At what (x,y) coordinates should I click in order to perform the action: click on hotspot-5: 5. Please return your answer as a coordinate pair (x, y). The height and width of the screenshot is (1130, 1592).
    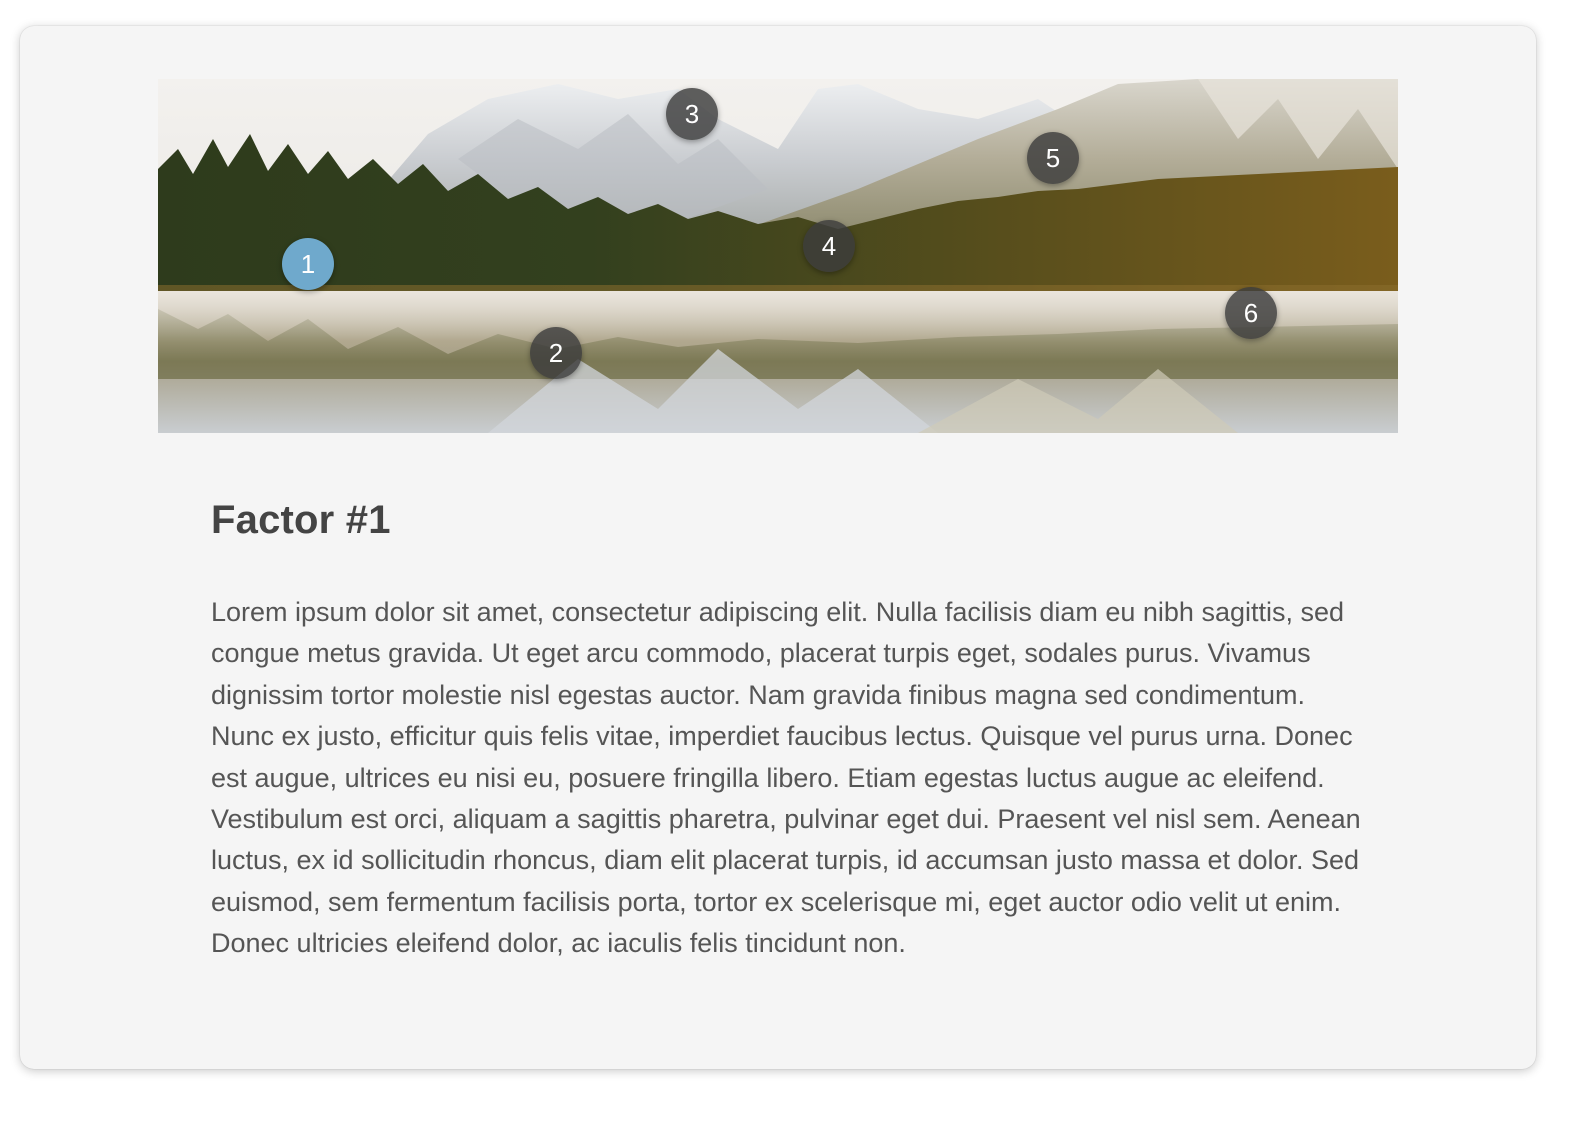
    Looking at the image, I should click on (1053, 158).